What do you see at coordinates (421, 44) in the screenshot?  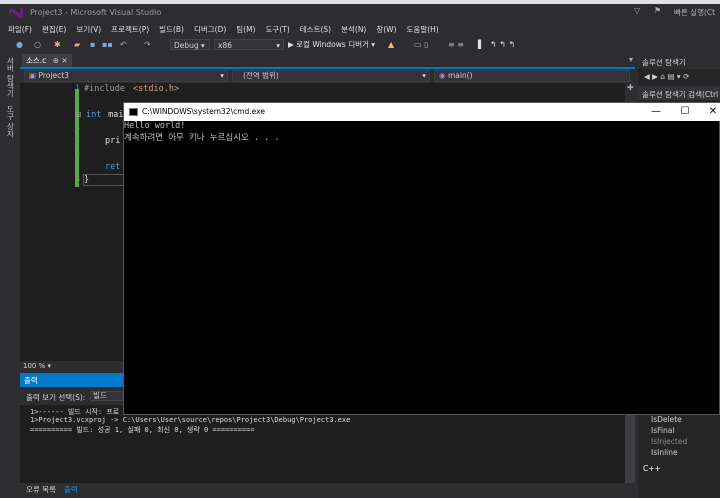 I see `step-icons: ▭ ▯` at bounding box center [421, 44].